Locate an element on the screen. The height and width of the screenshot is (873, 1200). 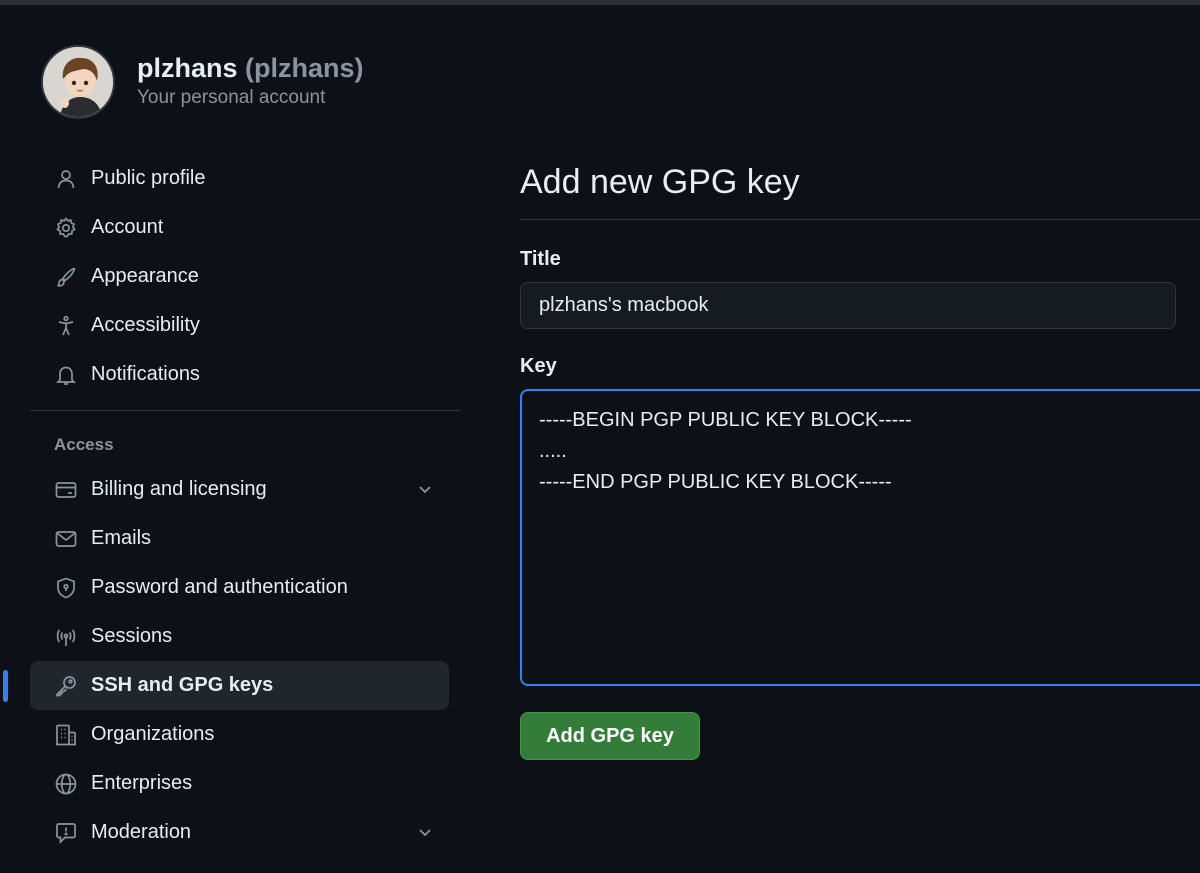
sidebar-item-notifications: Notifications is located at coordinates (239, 374).